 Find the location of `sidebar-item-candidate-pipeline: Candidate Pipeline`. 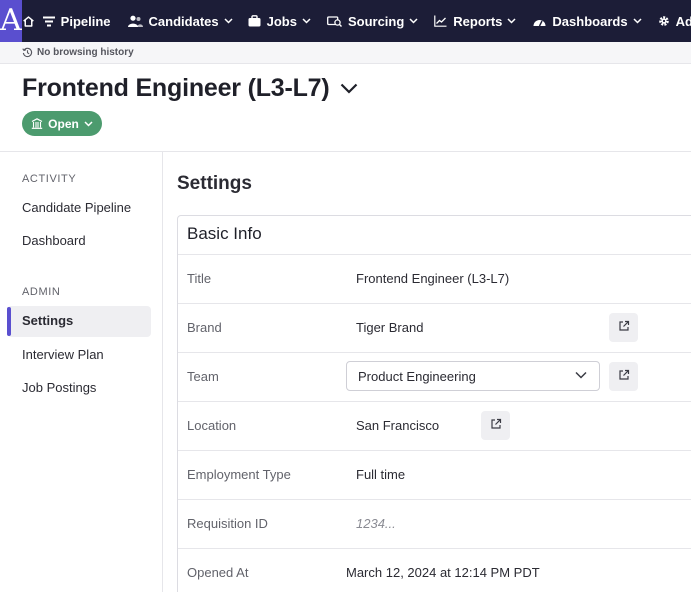

sidebar-item-candidate-pipeline: Candidate Pipeline is located at coordinates (76, 207).